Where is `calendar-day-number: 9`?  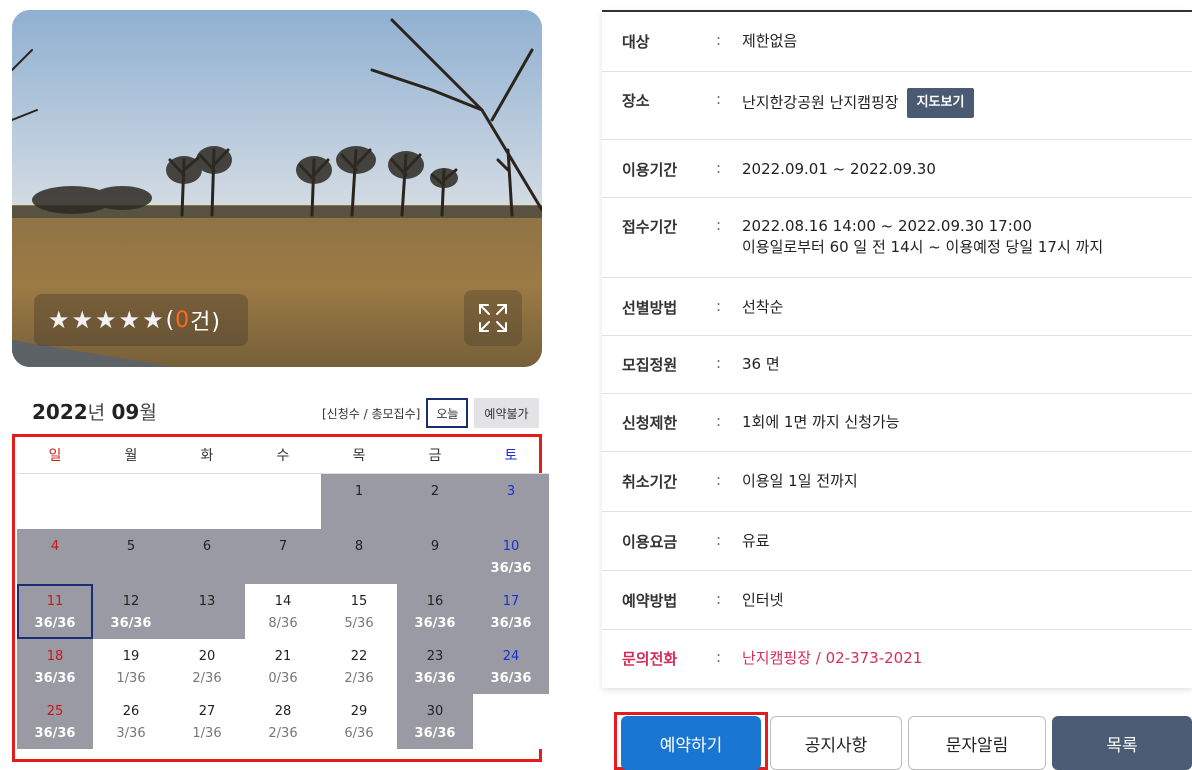
calendar-day-number: 9 is located at coordinates (435, 546).